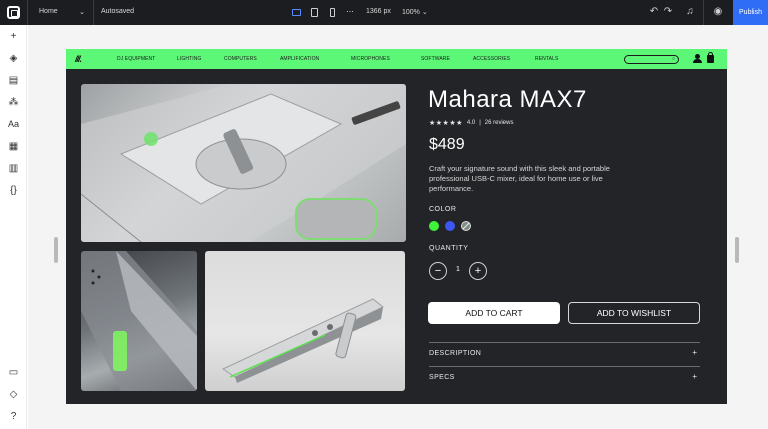  Describe the element at coordinates (499, 123) in the screenshot. I see `reviews-link: 26 reviews` at that location.